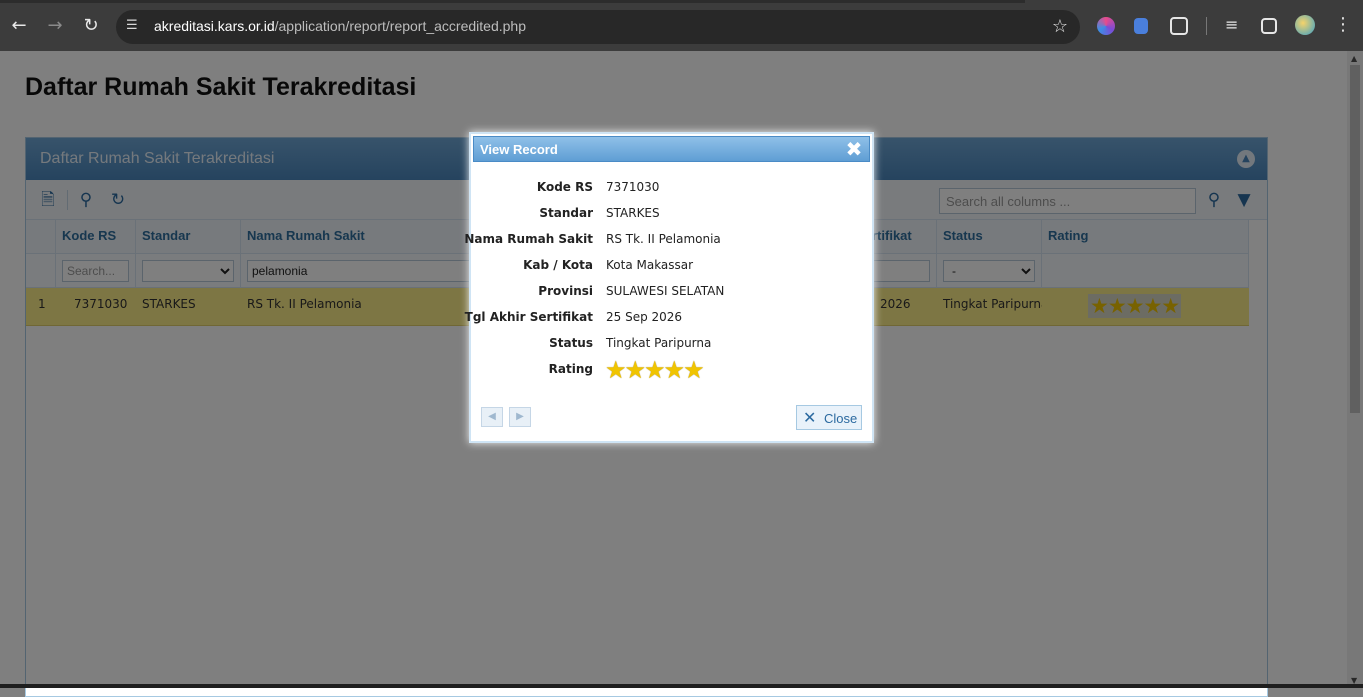 Image resolution: width=1363 pixels, height=697 pixels. What do you see at coordinates (1235, 25) in the screenshot?
I see `media-controls-icon: ≡` at bounding box center [1235, 25].